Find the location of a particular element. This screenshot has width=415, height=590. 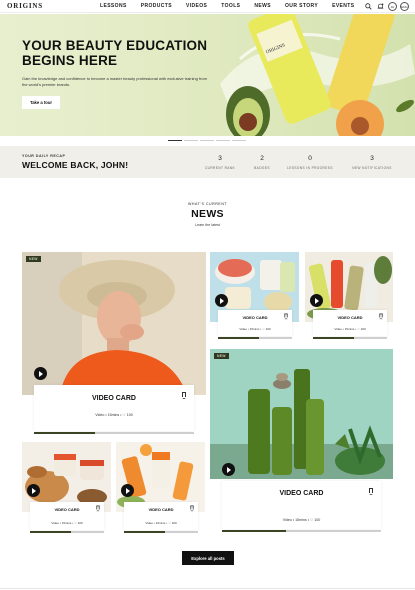

news-section-header: WHAT'S CURRENT NEWS Learn the latest is located at coordinates (207, 214).